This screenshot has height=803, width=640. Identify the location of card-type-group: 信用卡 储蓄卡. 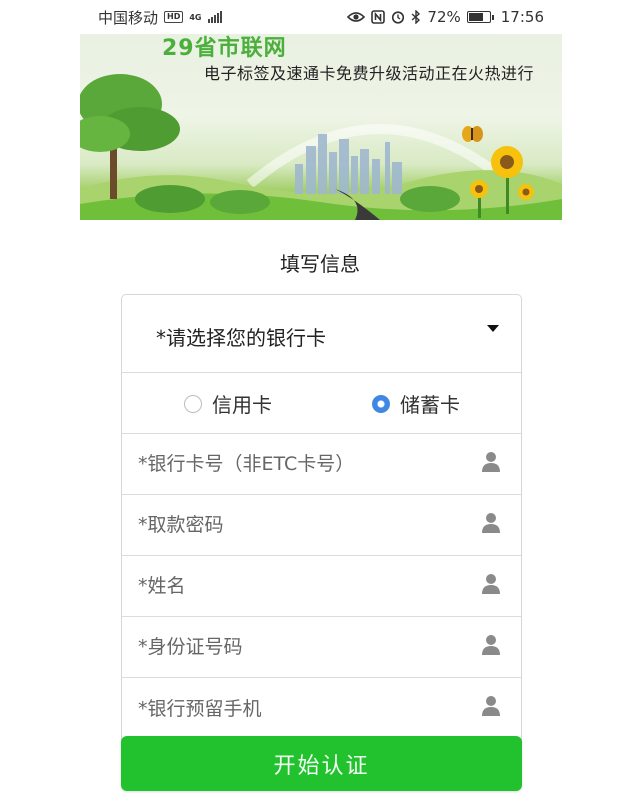
(321, 403).